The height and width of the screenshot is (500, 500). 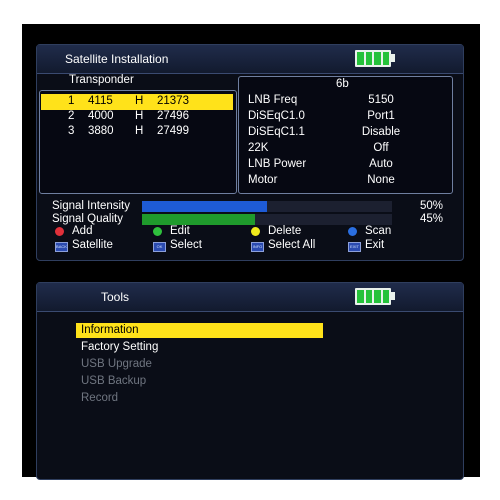 What do you see at coordinates (267, 219) in the screenshot?
I see `signal-quality-bar` at bounding box center [267, 219].